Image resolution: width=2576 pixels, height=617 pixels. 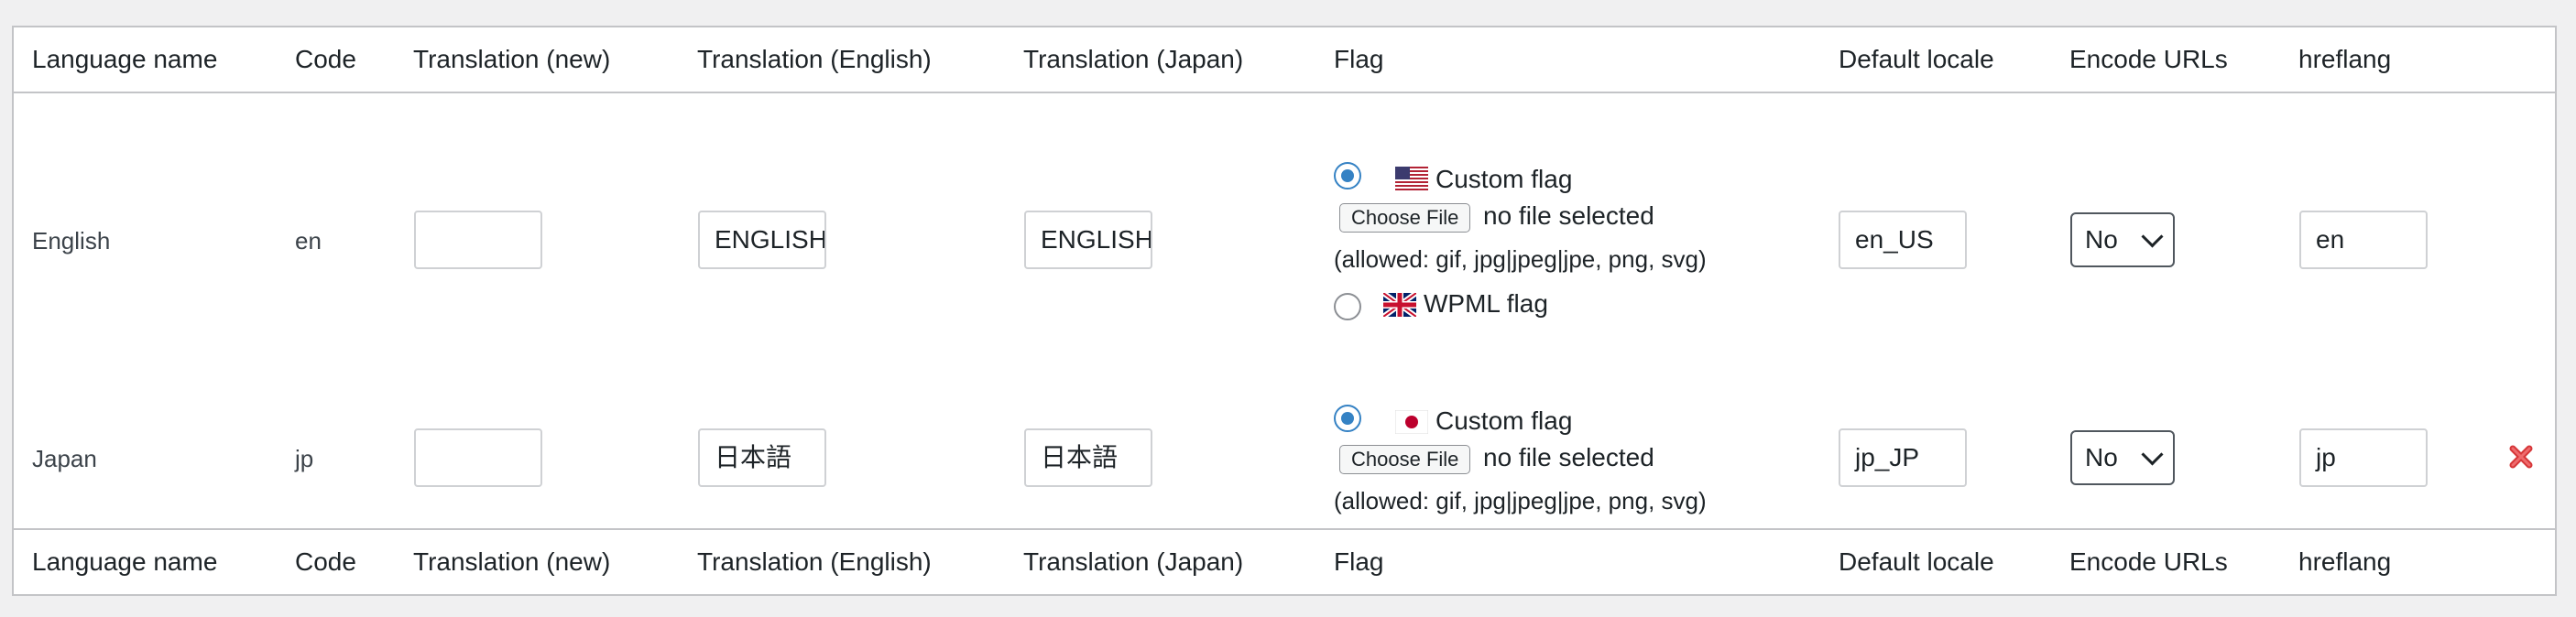 I want to click on footer-flag: Flag, so click(x=1359, y=561).